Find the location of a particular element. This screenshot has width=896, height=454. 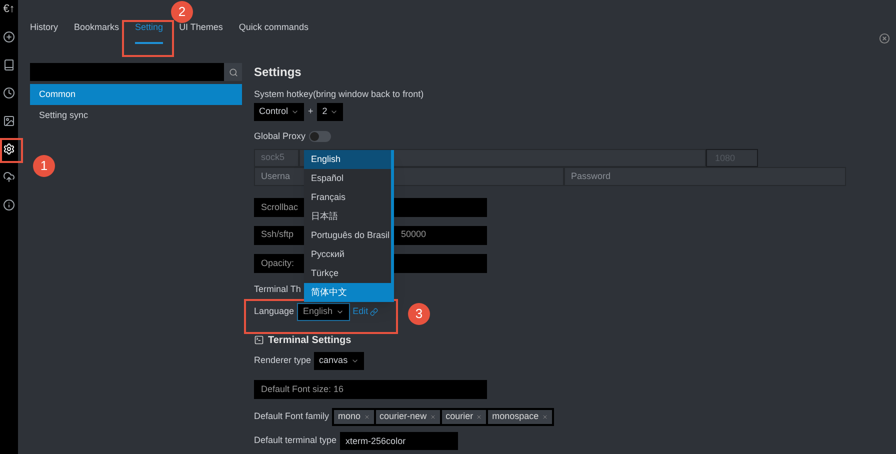

font-family-label: Default Font family is located at coordinates (292, 416).